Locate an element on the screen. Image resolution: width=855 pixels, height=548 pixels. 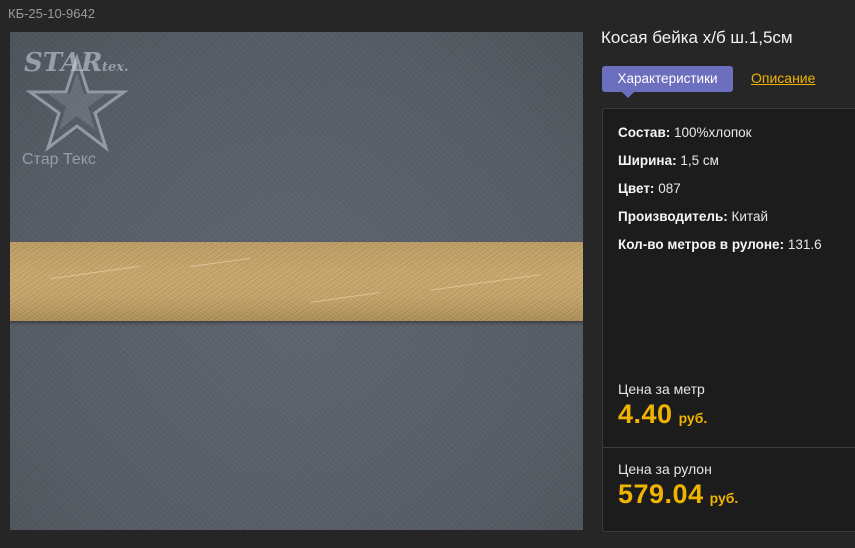
spec-row: Производитель: Китай is located at coordinates (720, 223).